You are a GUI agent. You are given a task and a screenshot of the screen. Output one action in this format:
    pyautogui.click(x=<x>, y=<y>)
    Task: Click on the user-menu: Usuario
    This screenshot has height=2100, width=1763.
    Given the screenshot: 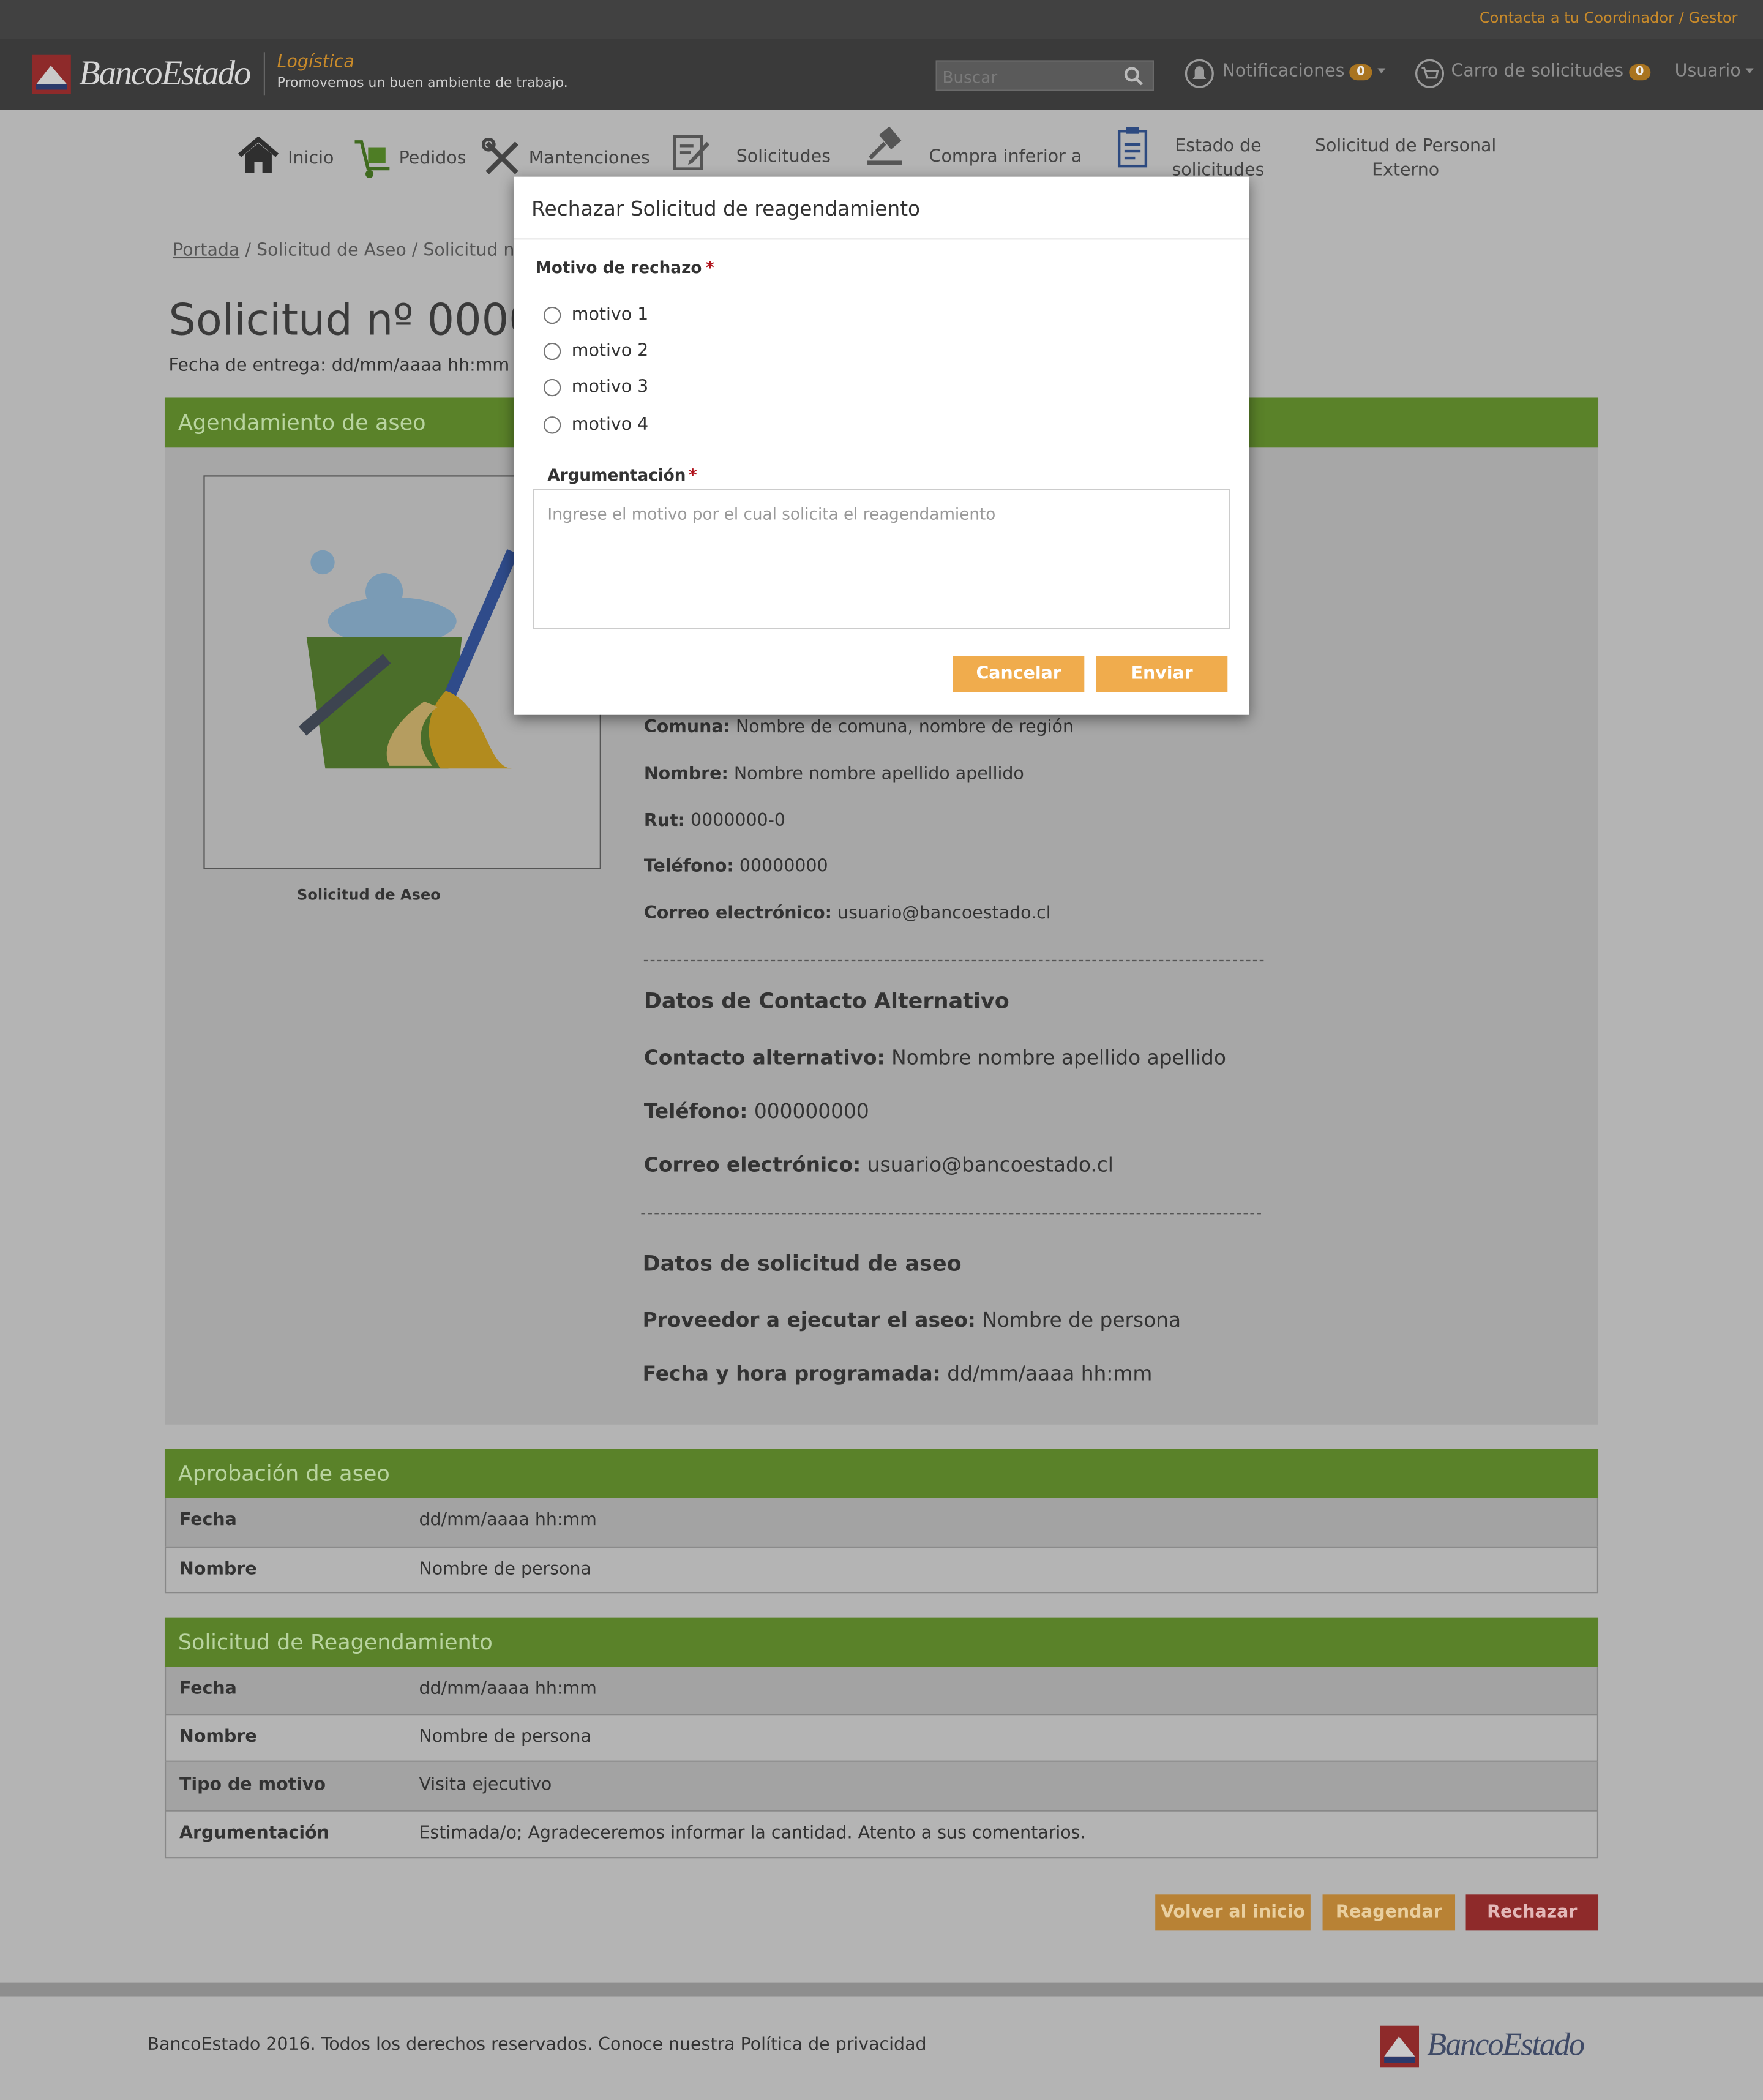 What is the action you would take?
    pyautogui.click(x=1714, y=71)
    